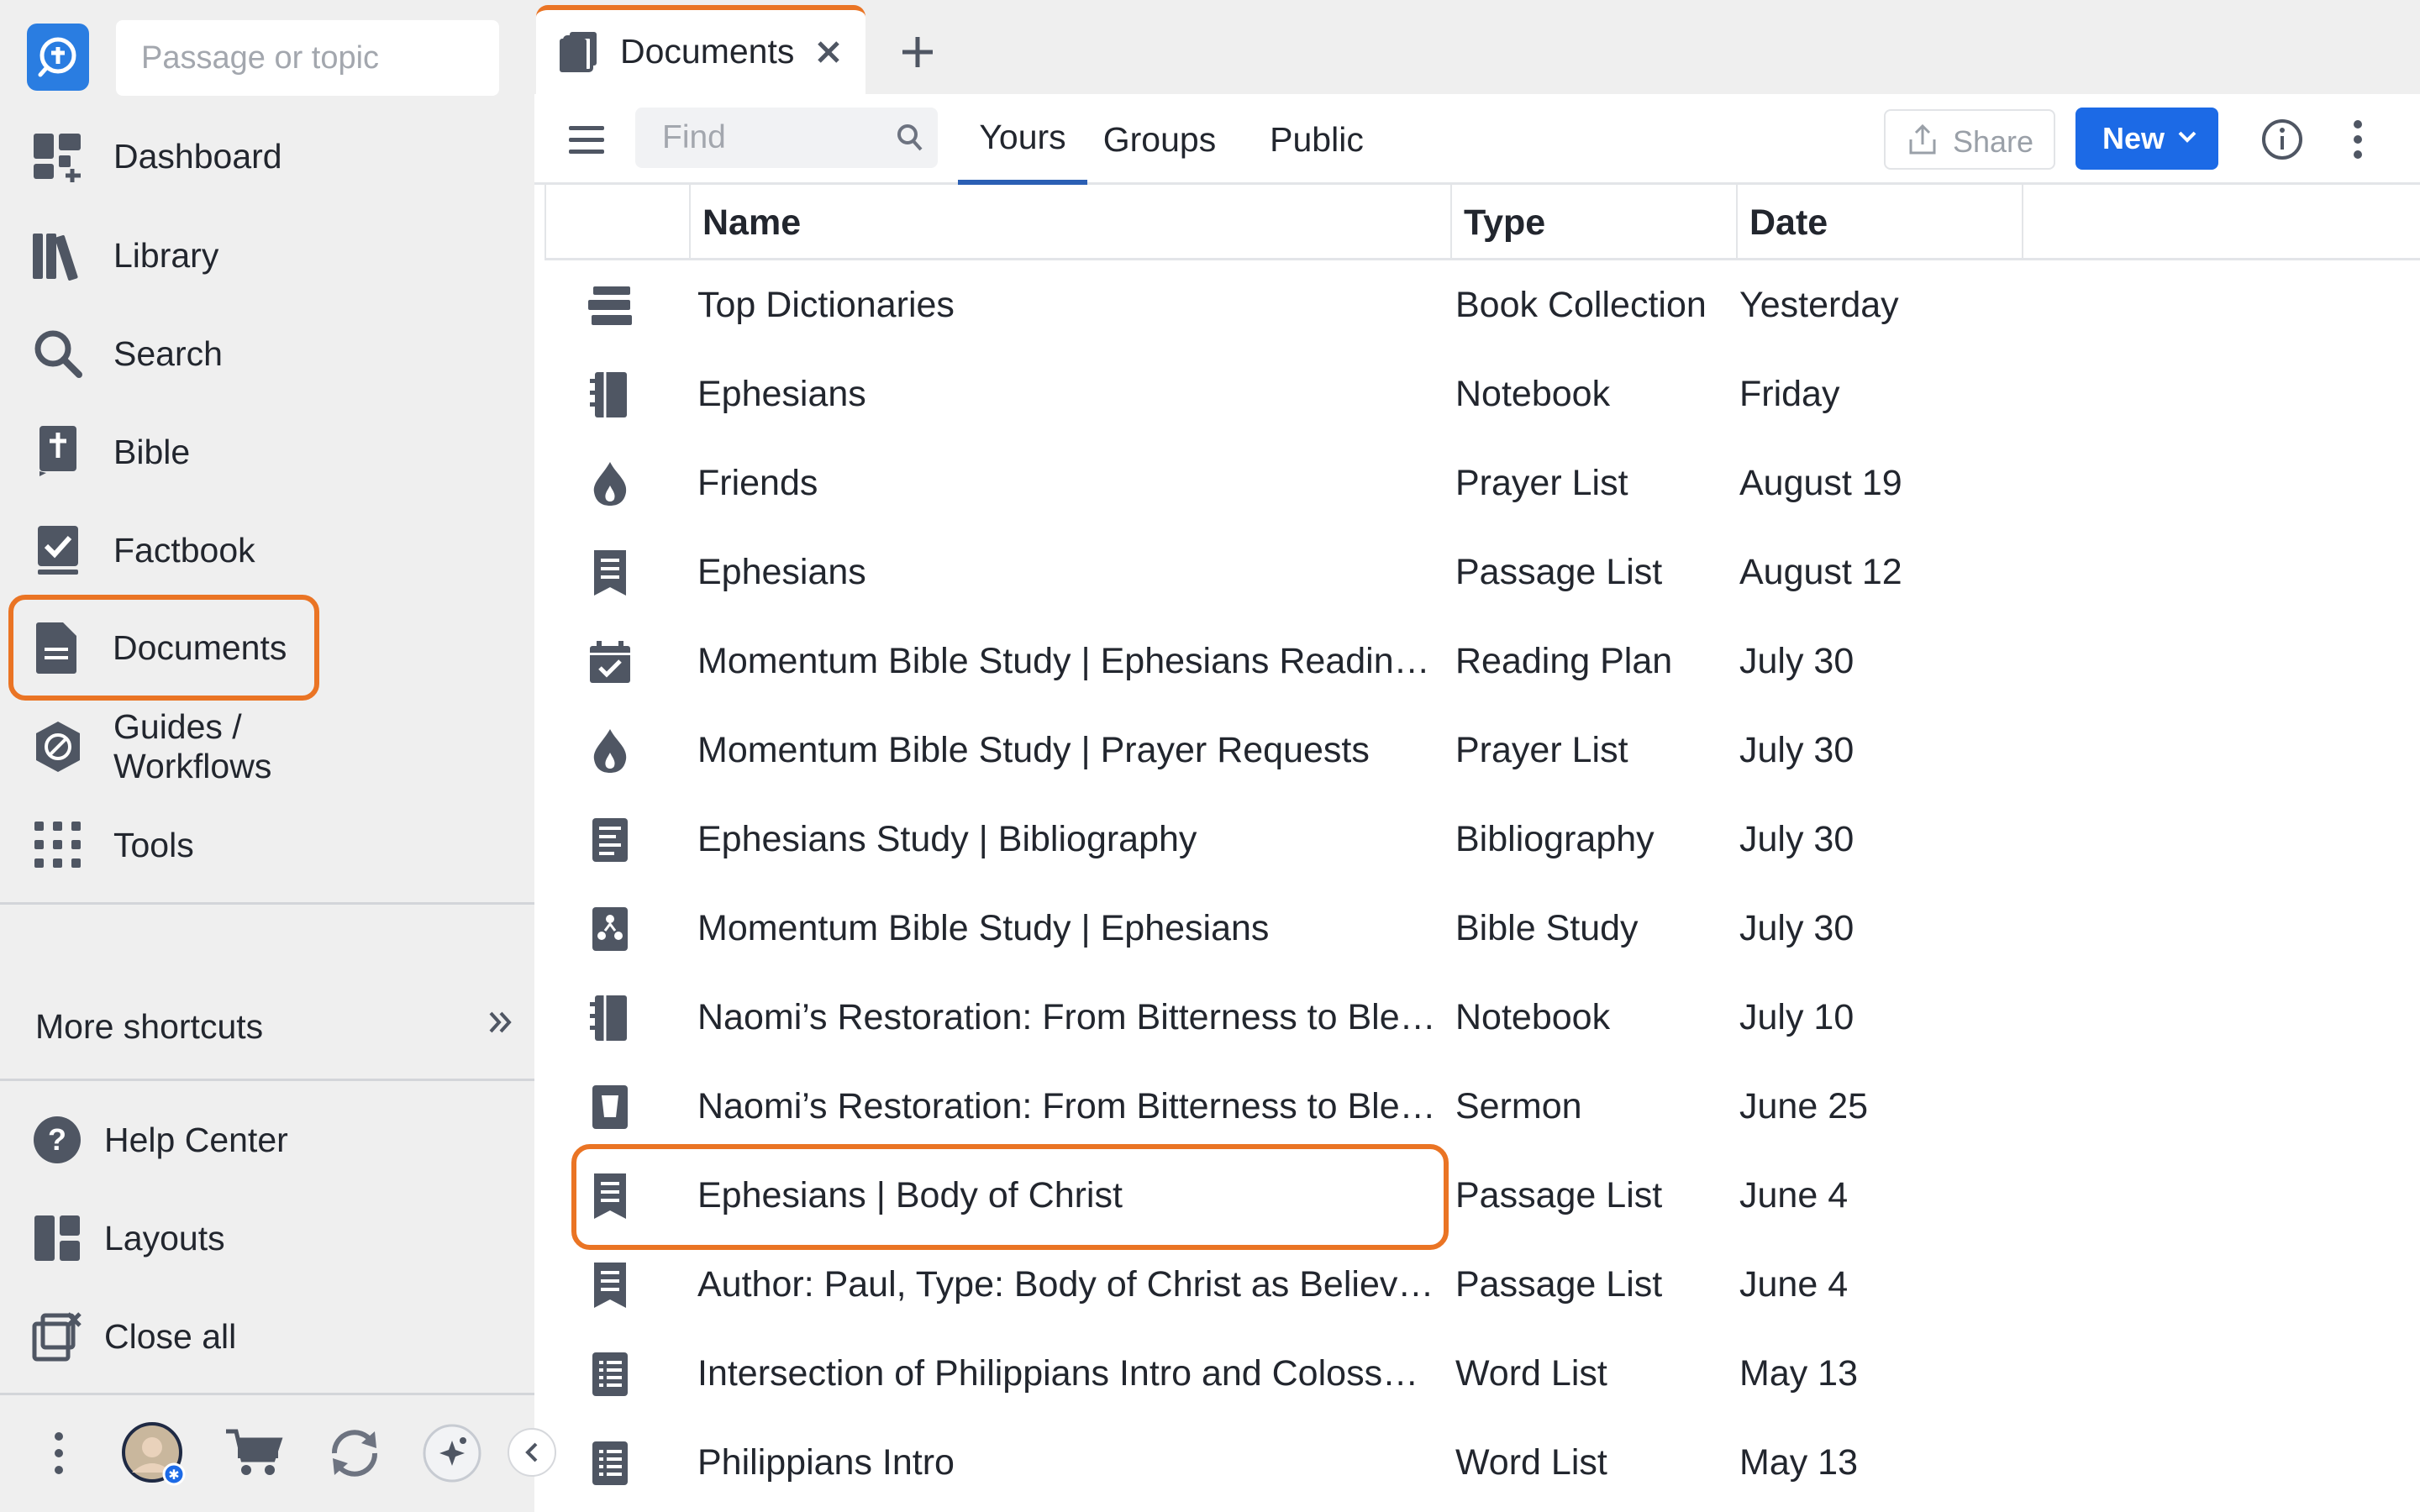 This screenshot has width=2420, height=1512. Describe the element at coordinates (58, 255) in the screenshot. I see `library-icon` at that location.